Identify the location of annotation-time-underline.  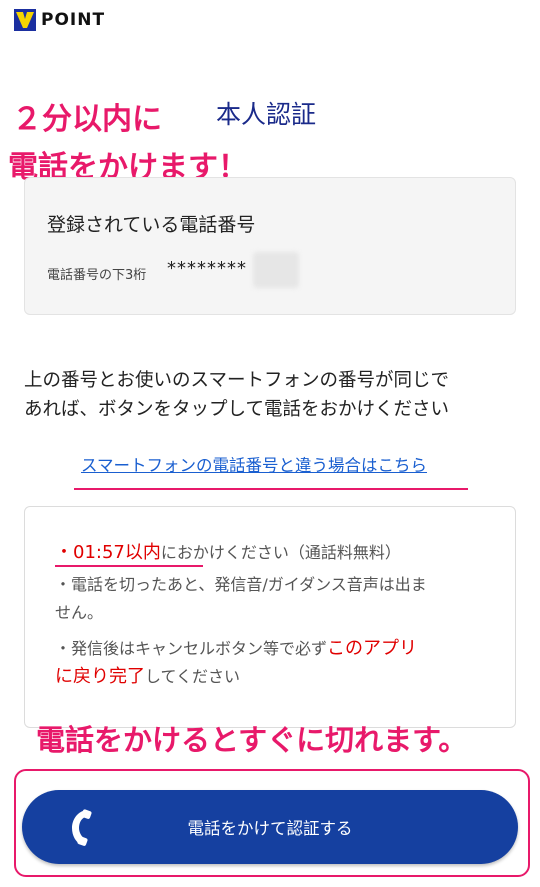
(129, 566).